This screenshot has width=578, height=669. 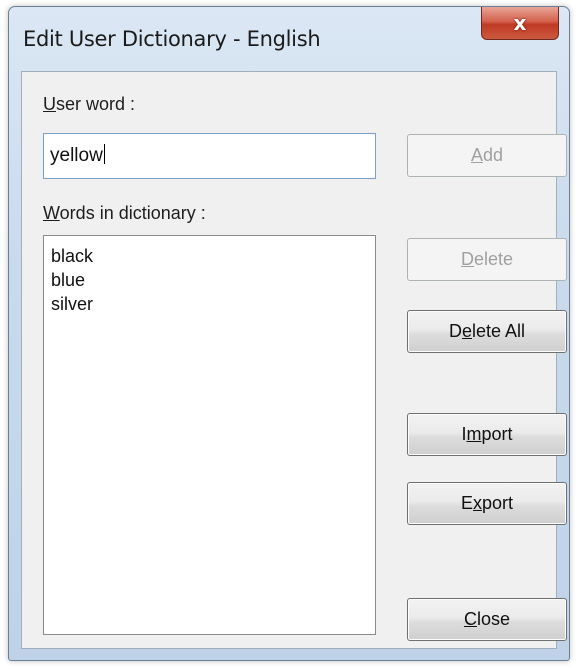 I want to click on user-word-input: yellow, so click(x=209, y=156).